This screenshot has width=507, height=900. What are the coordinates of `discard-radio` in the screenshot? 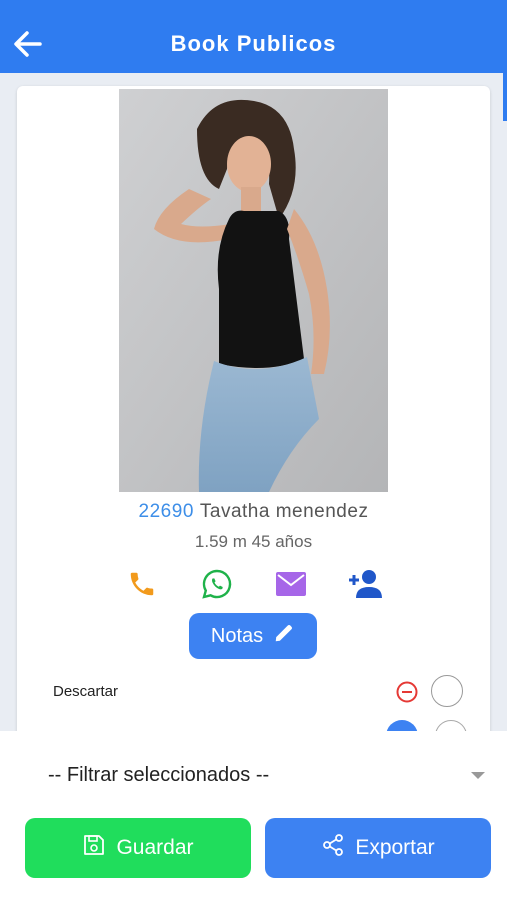 It's located at (447, 691).